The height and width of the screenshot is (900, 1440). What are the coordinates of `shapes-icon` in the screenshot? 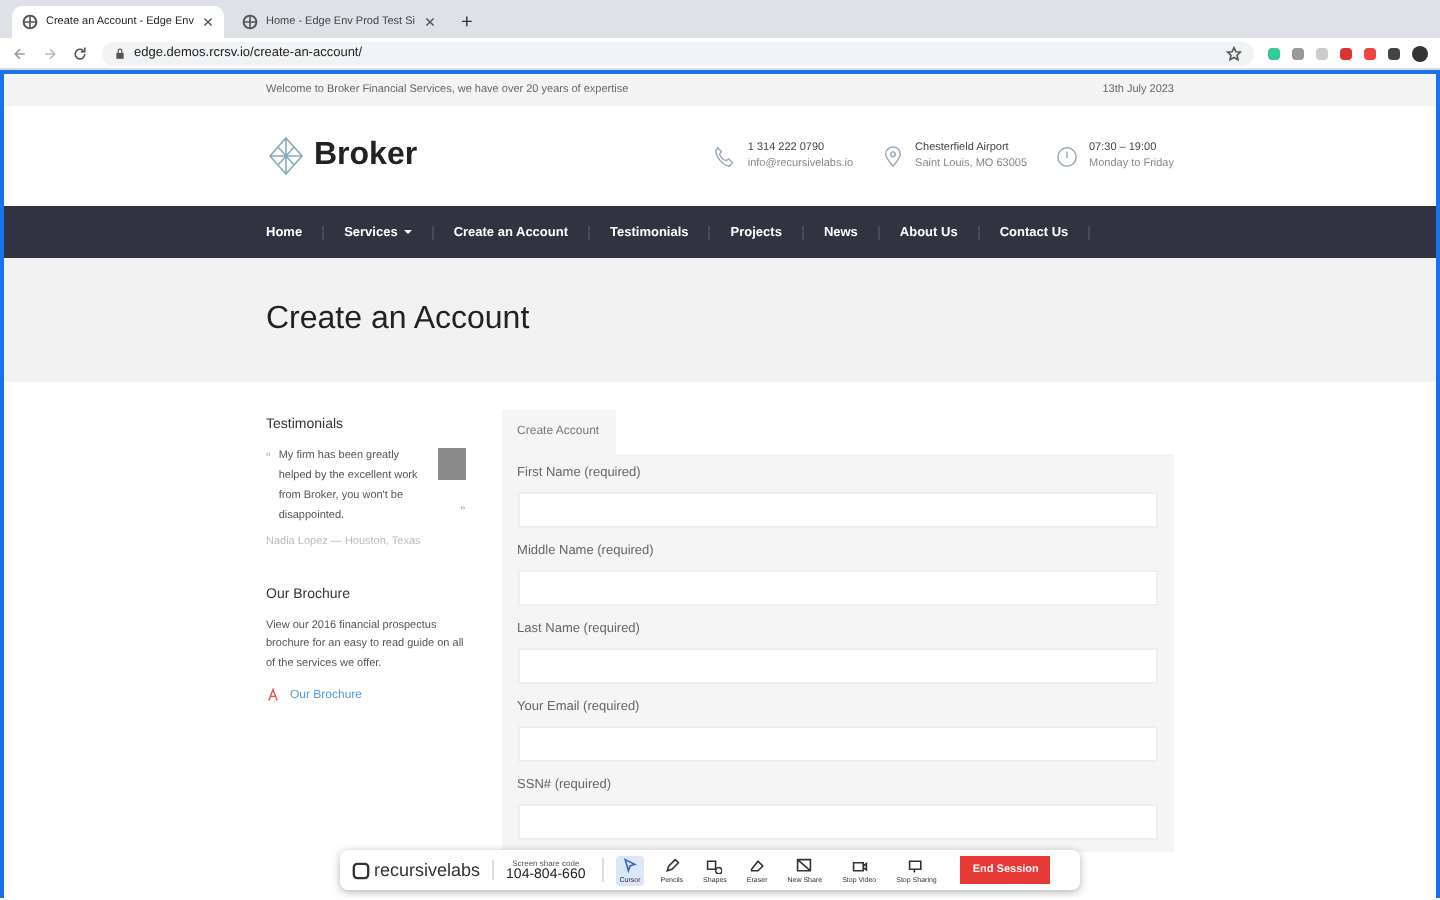 It's located at (714, 865).